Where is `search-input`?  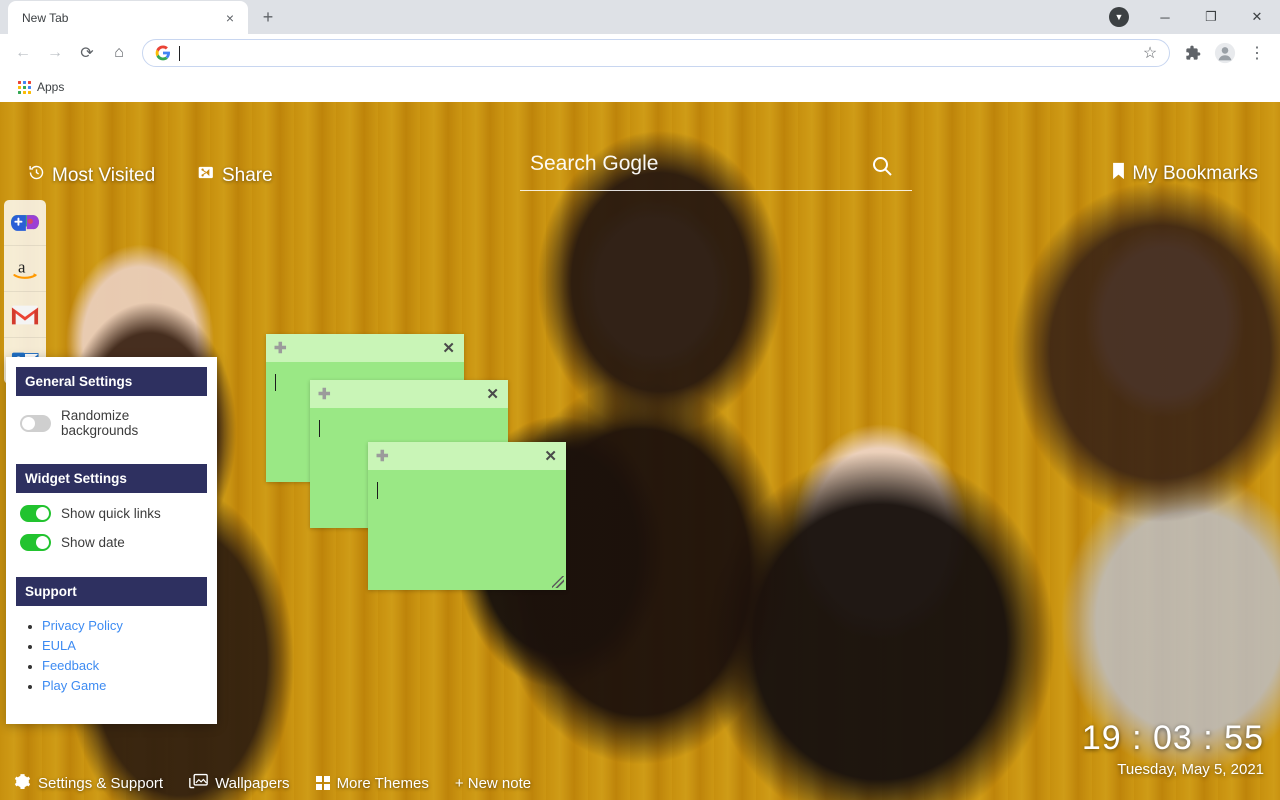
search-input is located at coordinates (716, 171).